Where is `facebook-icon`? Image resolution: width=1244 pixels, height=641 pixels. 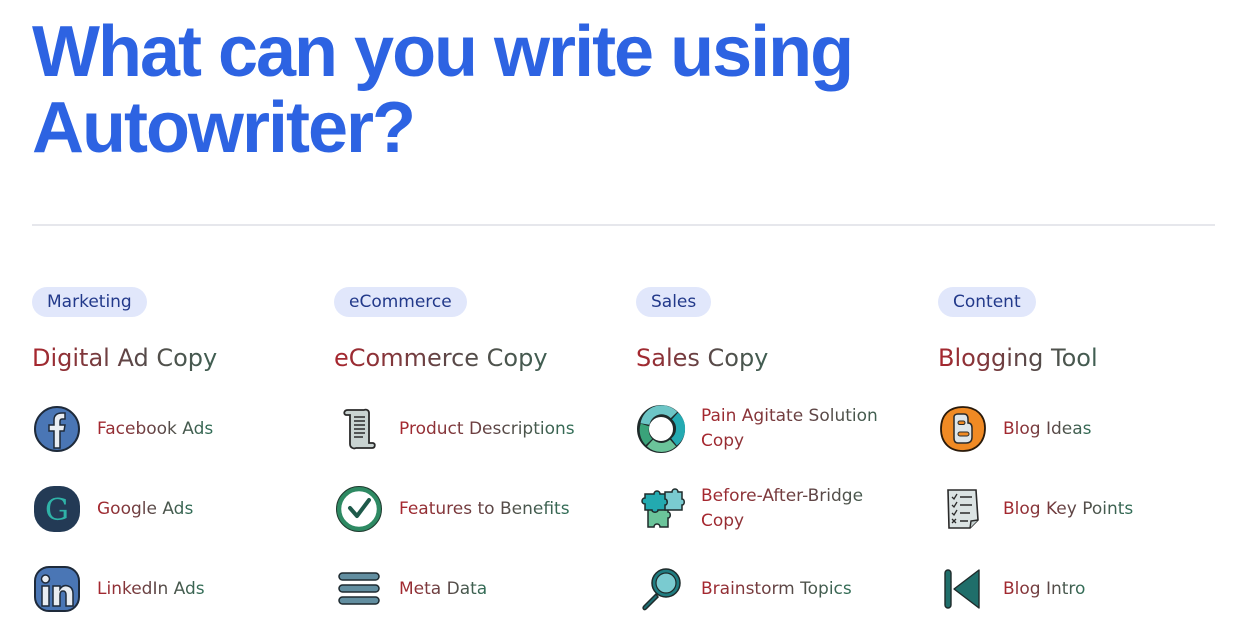
facebook-icon is located at coordinates (57, 429).